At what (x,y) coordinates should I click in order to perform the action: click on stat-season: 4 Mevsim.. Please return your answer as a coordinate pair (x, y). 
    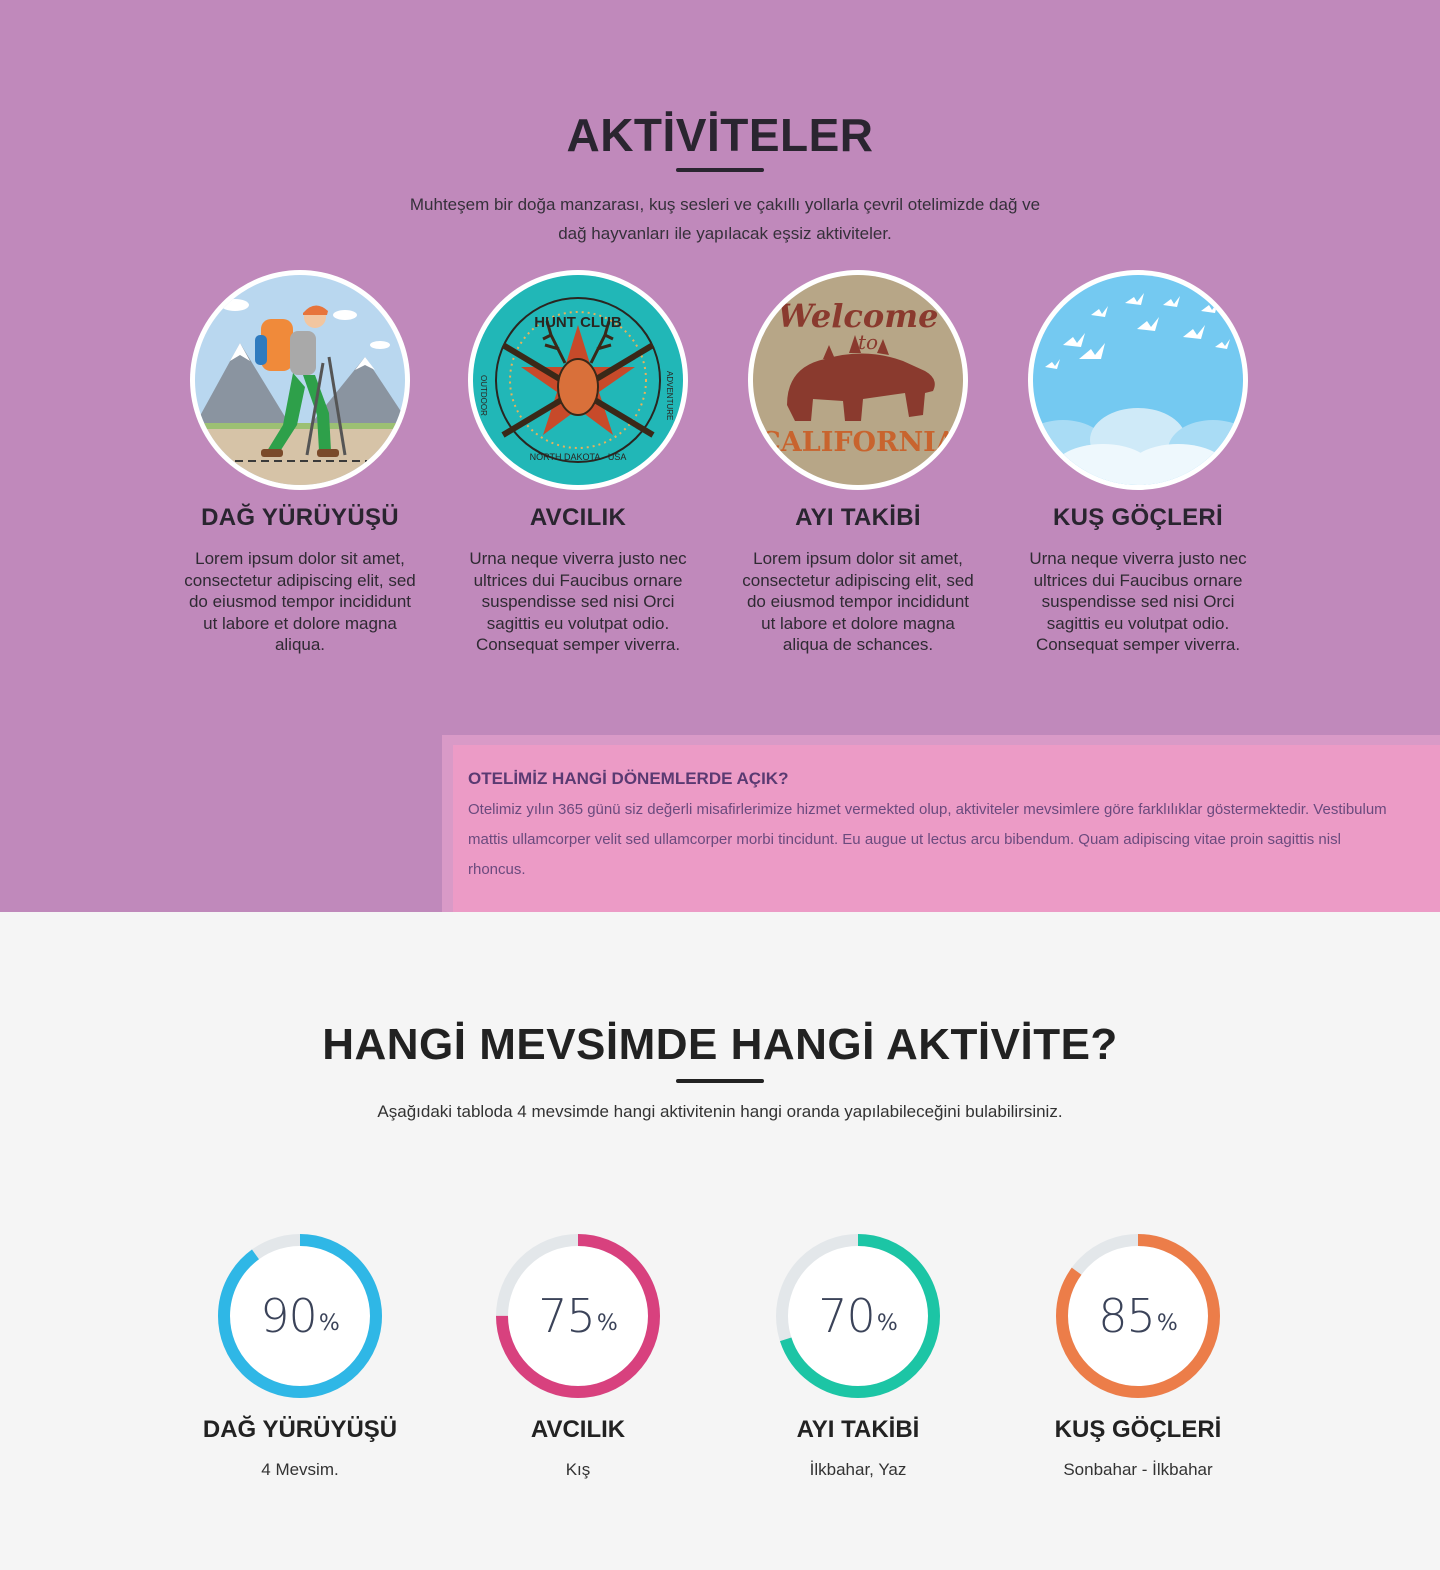
    Looking at the image, I should click on (300, 1469).